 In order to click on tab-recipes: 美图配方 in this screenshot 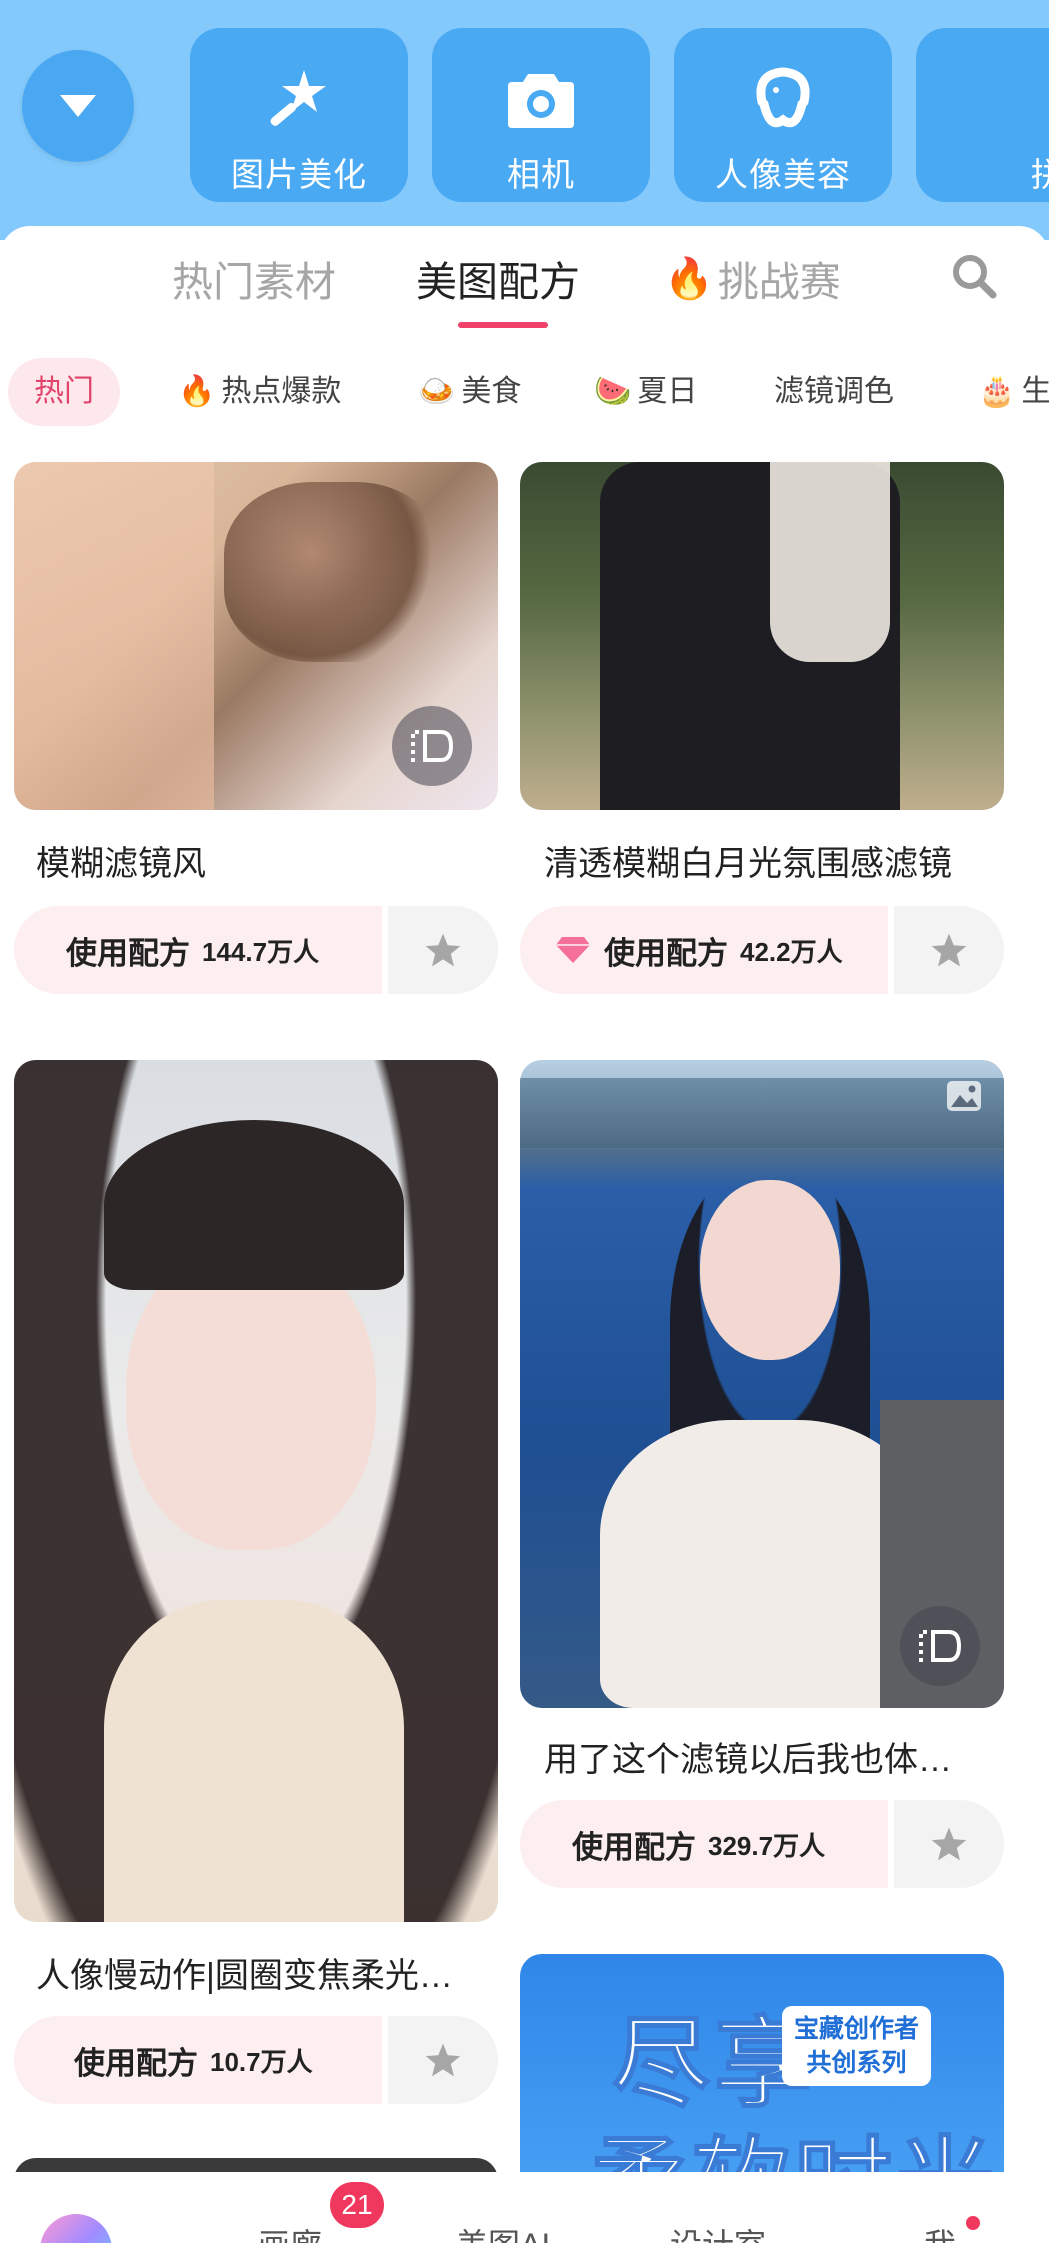, I will do `click(498, 278)`.